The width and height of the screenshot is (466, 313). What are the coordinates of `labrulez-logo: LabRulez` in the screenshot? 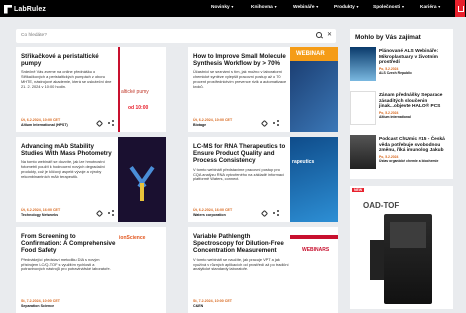 It's located at (25, 9).